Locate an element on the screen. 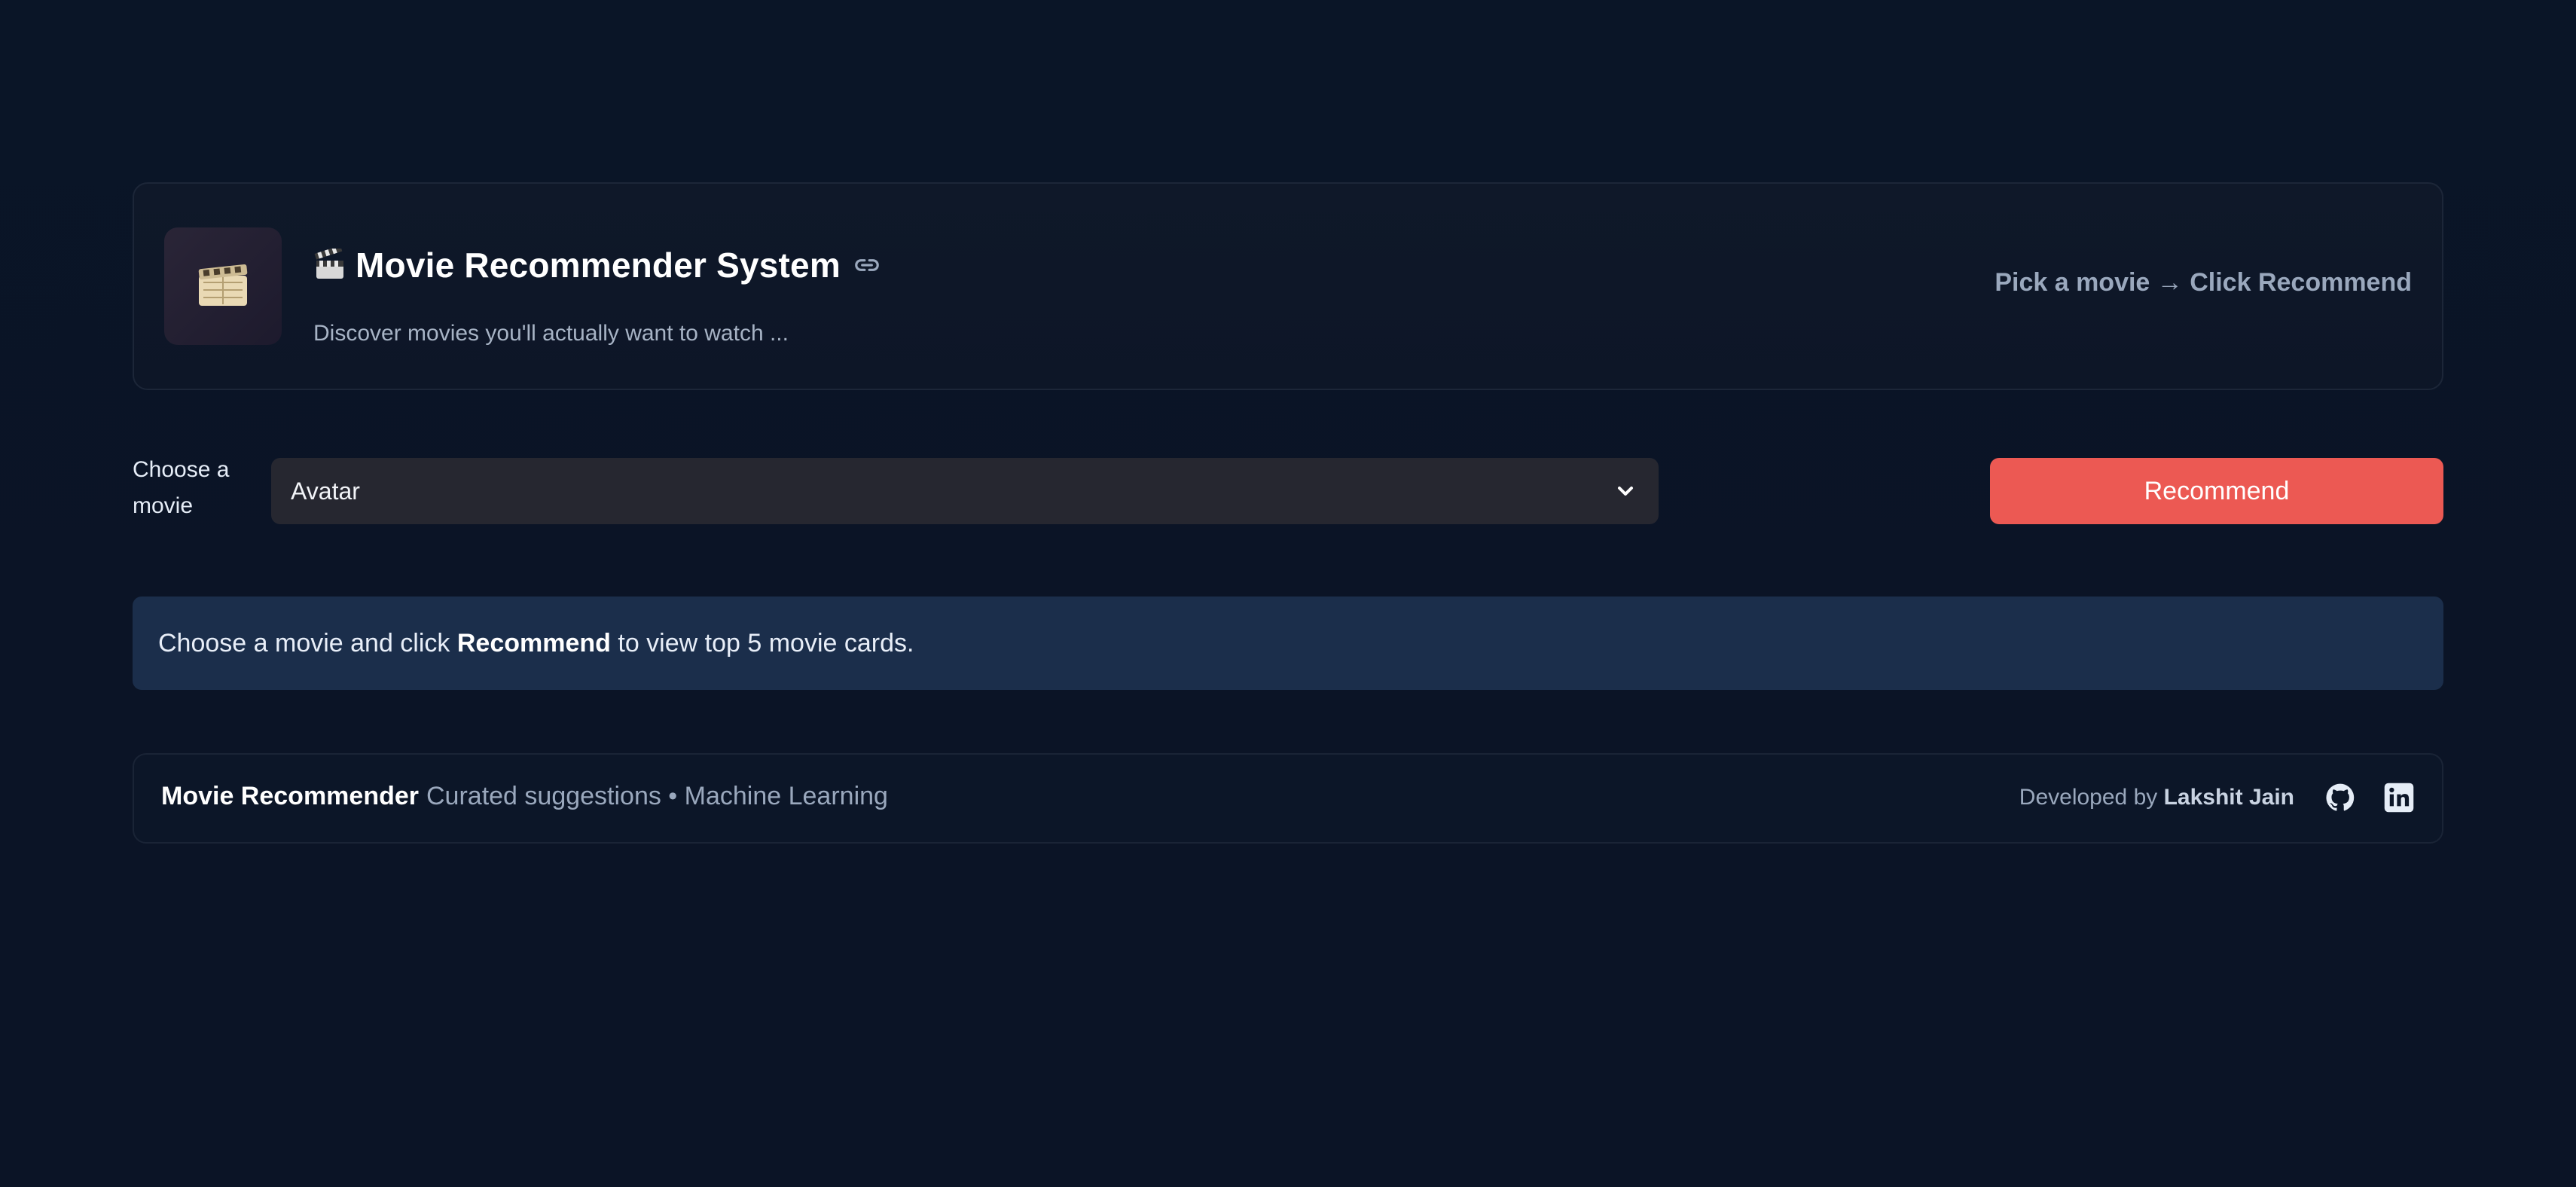 This screenshot has height=1187, width=2576. usage-hint: Pick a movie → Click Recommend is located at coordinates (2204, 282).